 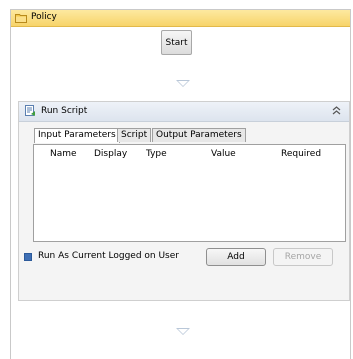 What do you see at coordinates (134, 135) in the screenshot?
I see `tab-script: Script` at bounding box center [134, 135].